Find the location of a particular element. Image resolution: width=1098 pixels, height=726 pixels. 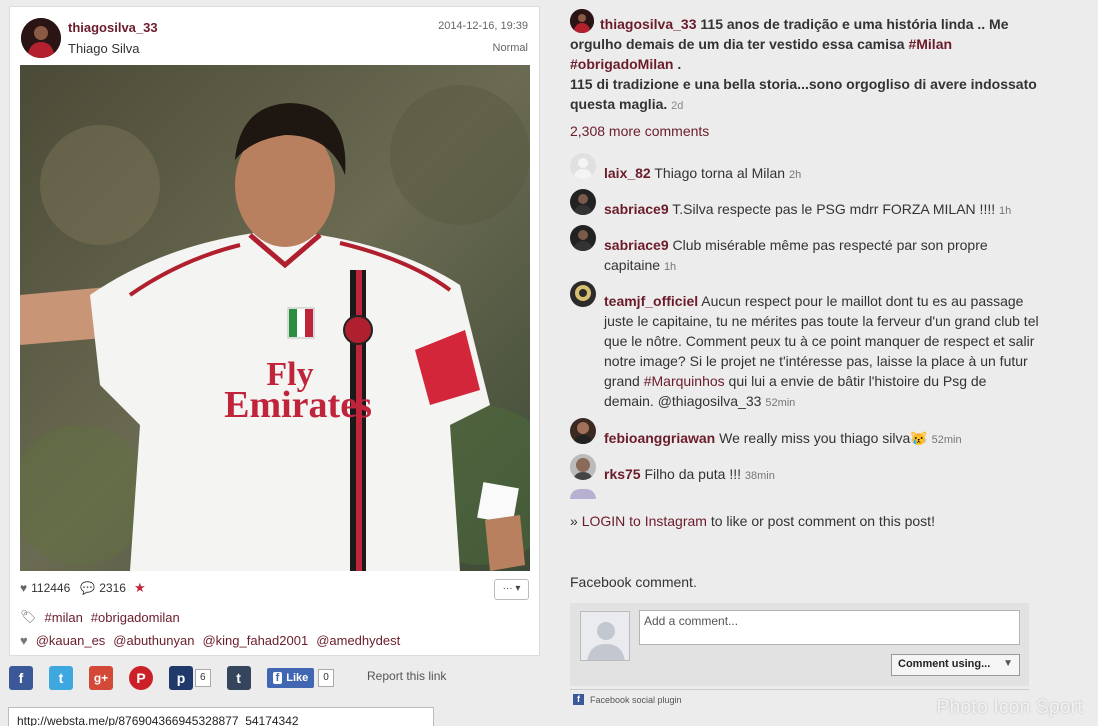

liker-link: @abuthunyan is located at coordinates (153, 640).